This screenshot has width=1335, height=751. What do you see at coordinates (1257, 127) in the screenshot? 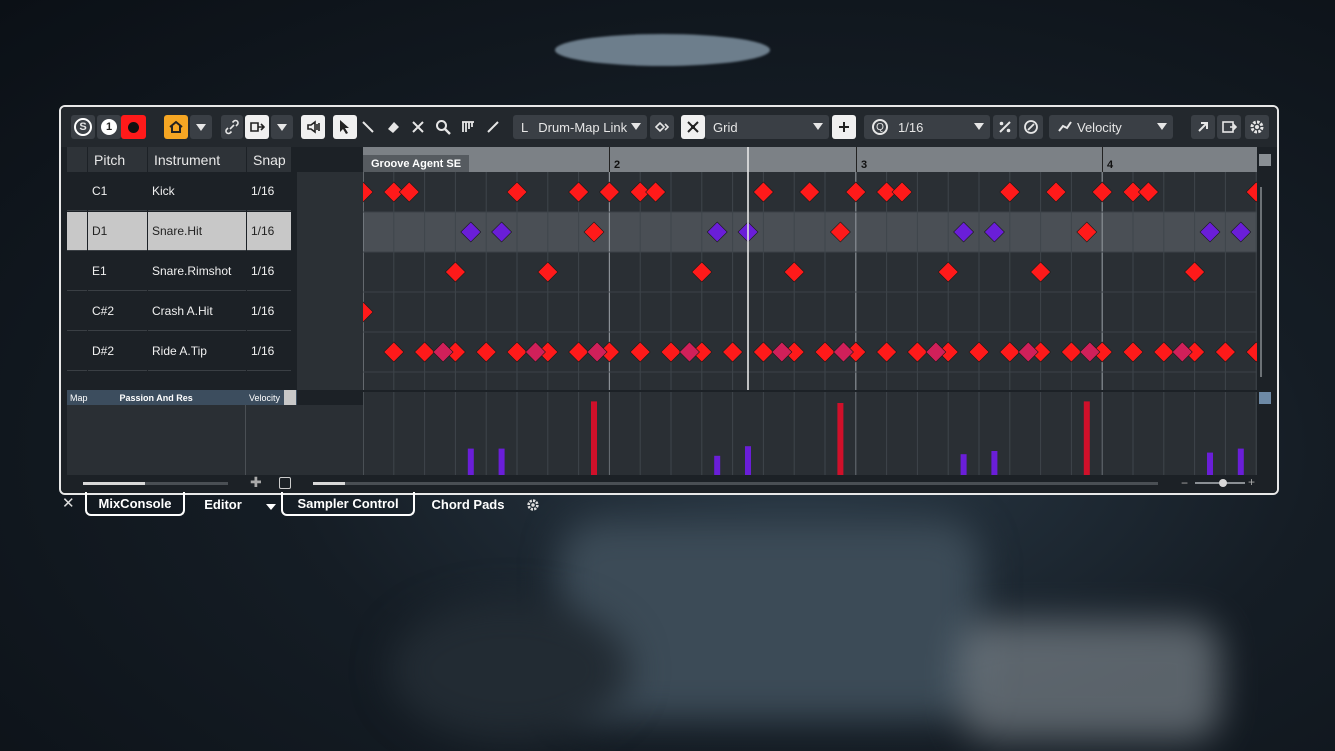
I see `settings-button` at bounding box center [1257, 127].